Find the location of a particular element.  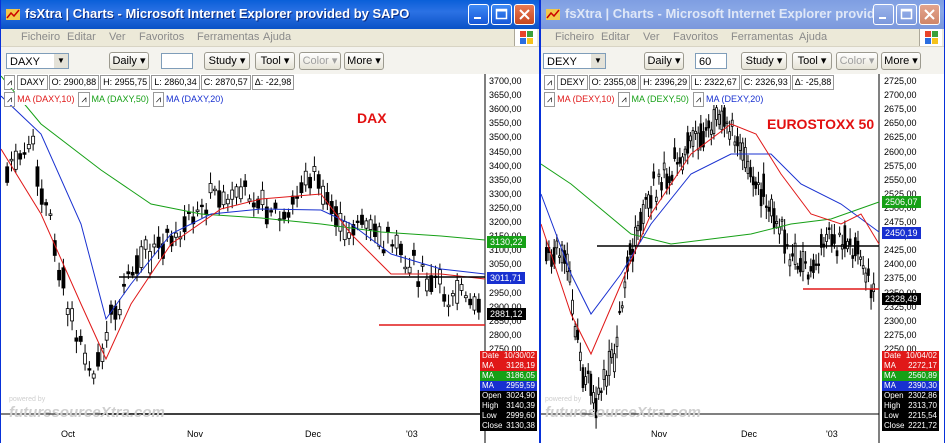

symbol-value: DAXY is located at coordinates (25, 62).